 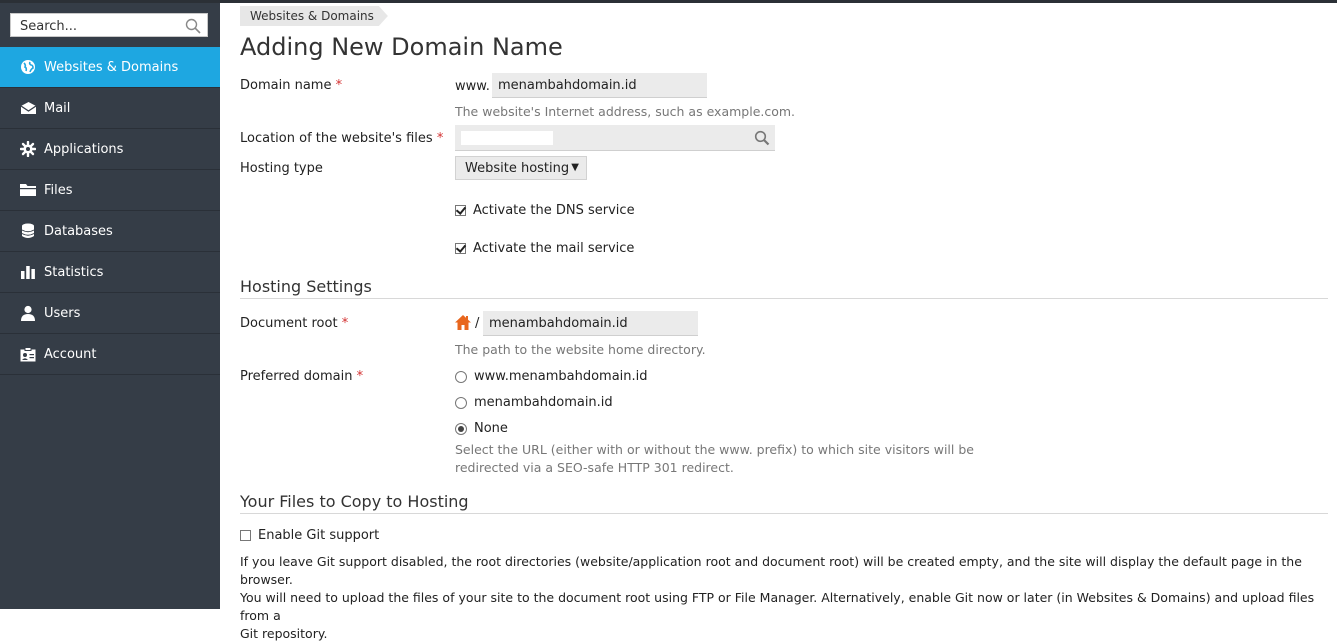 What do you see at coordinates (110, 354) in the screenshot?
I see `sidebar-item-account: Account` at bounding box center [110, 354].